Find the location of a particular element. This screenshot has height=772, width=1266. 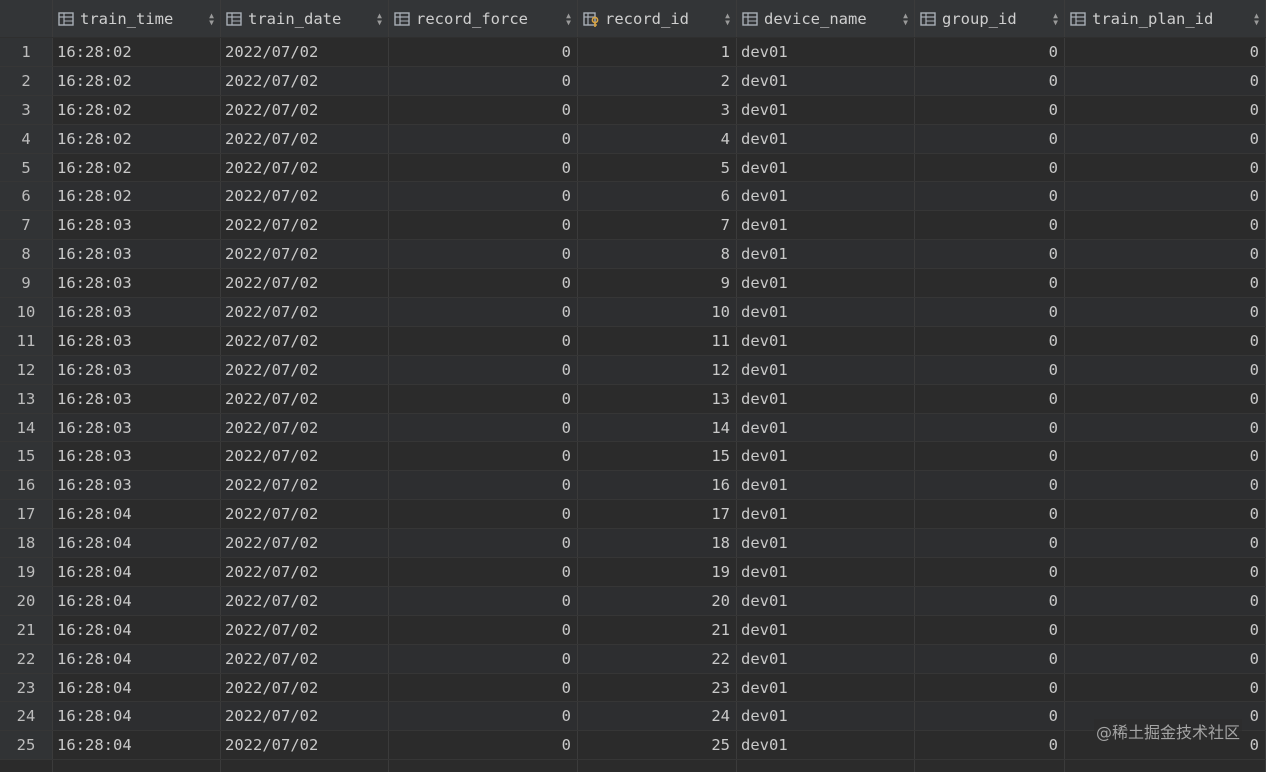

table-cell: 11 is located at coordinates (657, 340).